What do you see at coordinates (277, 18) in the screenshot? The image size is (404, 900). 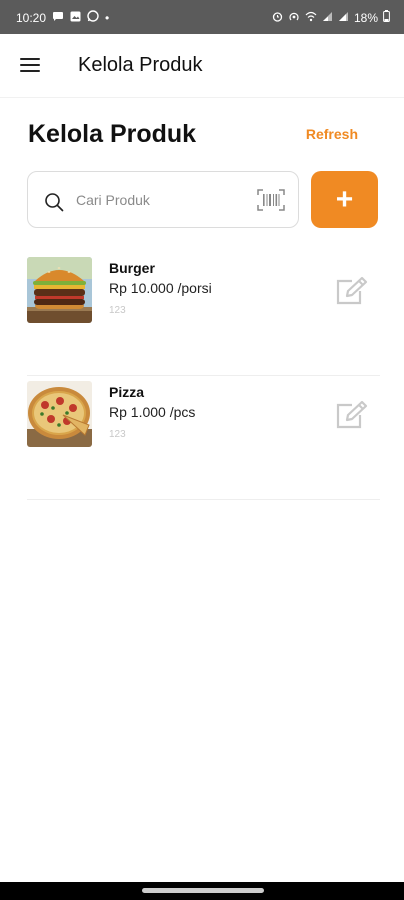 I see `alarm-icon` at bounding box center [277, 18].